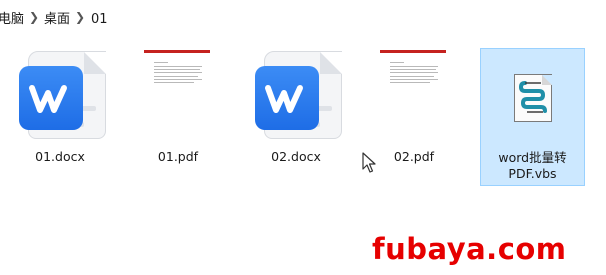 Image resolution: width=606 pixels, height=275 pixels. Describe the element at coordinates (532, 173) in the screenshot. I see `file-name-line-2: PDF.vbs` at that location.